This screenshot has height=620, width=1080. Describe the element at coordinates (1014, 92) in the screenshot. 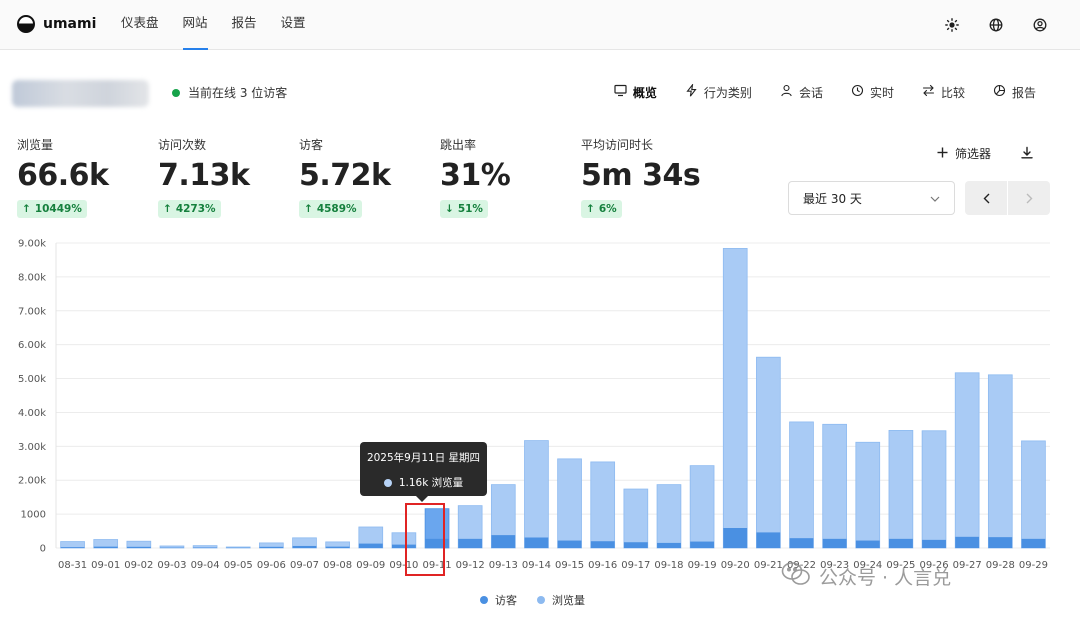

I see `tab-reports: 报告` at that location.